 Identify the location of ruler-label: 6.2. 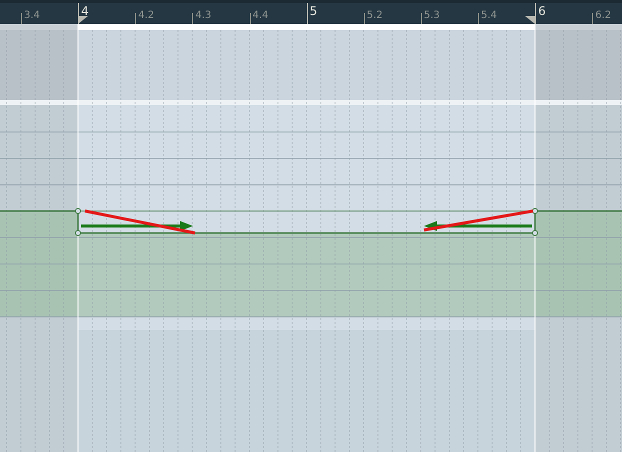
(603, 16).